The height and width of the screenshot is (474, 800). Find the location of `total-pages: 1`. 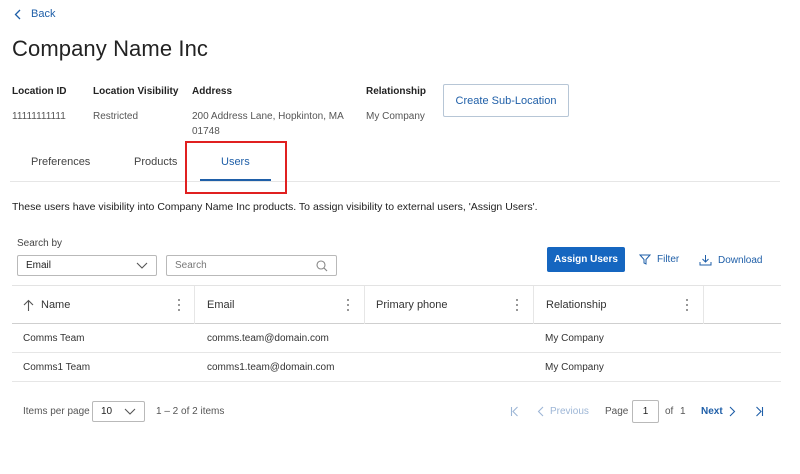

total-pages: 1 is located at coordinates (683, 411).